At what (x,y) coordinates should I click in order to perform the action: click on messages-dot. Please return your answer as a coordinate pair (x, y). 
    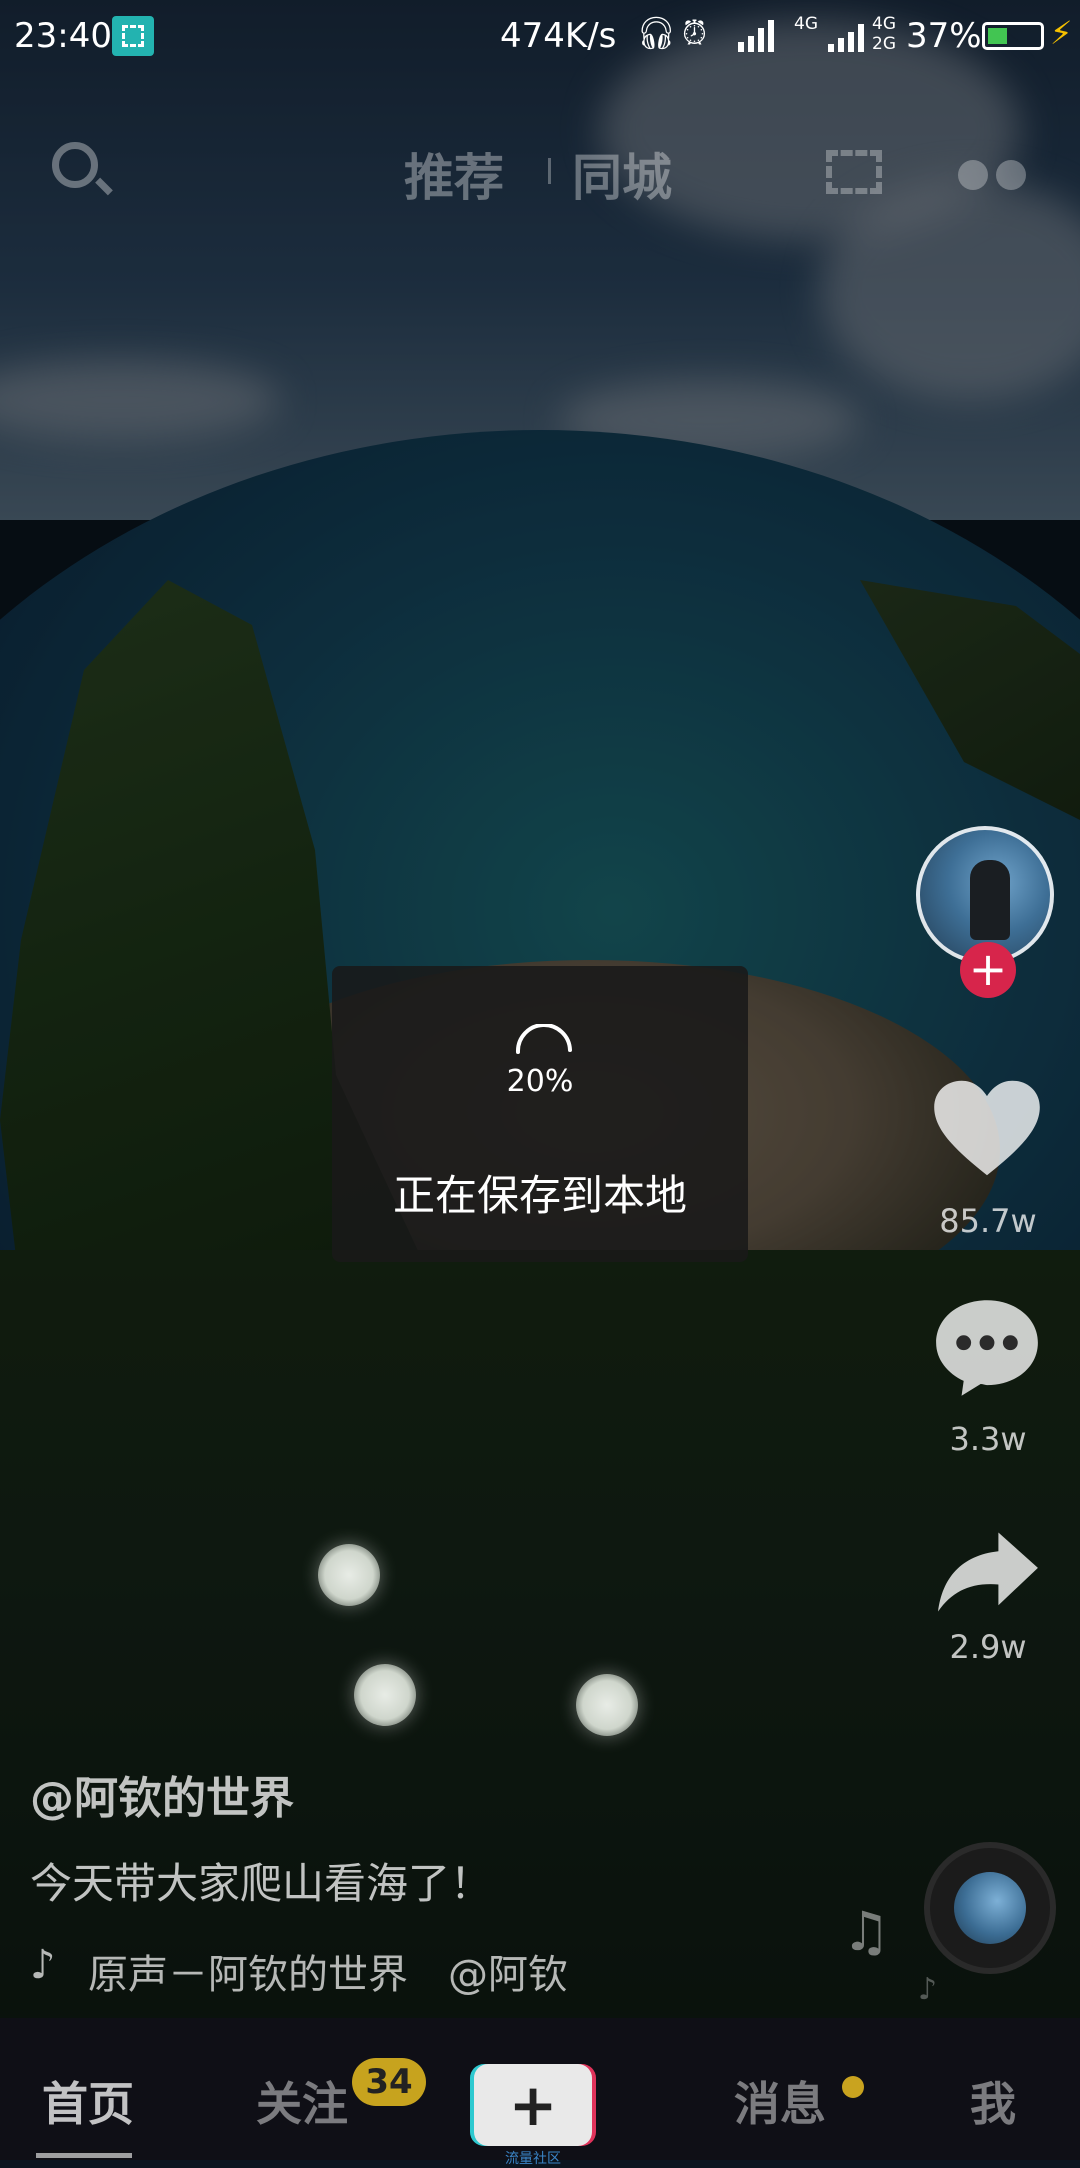
    Looking at the image, I should click on (853, 2087).